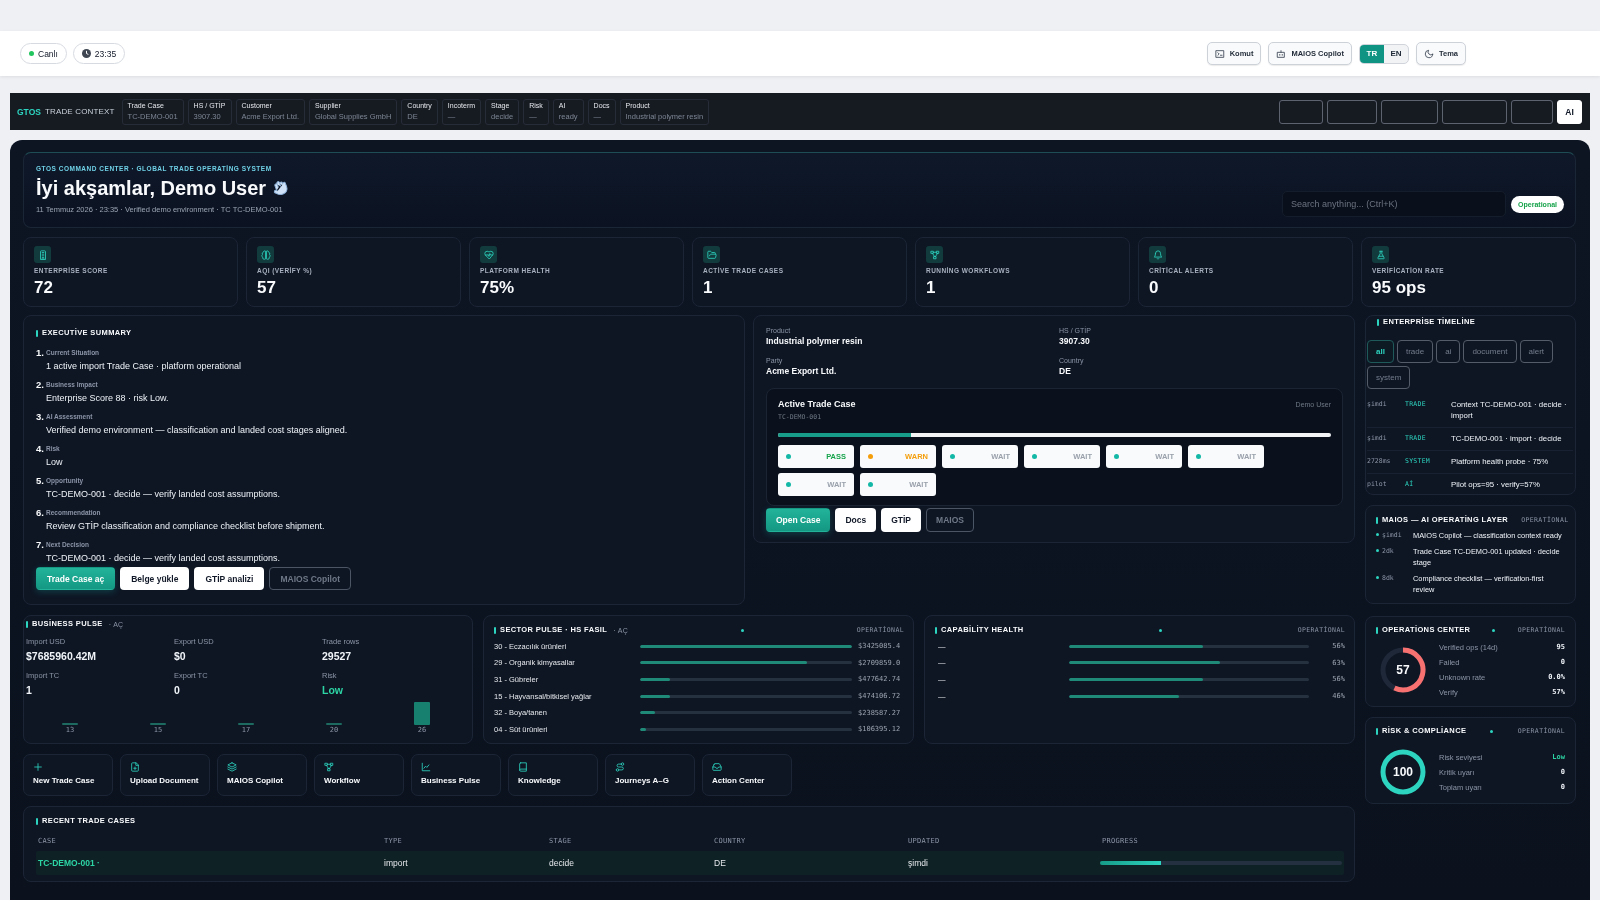 The image size is (1600, 900). Describe the element at coordinates (934, 254) in the screenshot. I see `nodes-icon` at that location.